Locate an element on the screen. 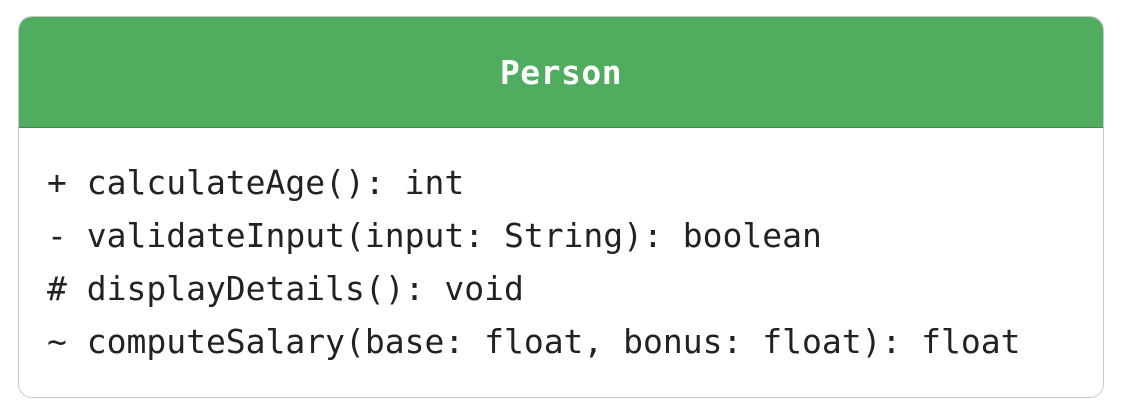 The width and height of the screenshot is (1124, 412). method-display-details: # displayDetails(): void is located at coordinates (285, 288).